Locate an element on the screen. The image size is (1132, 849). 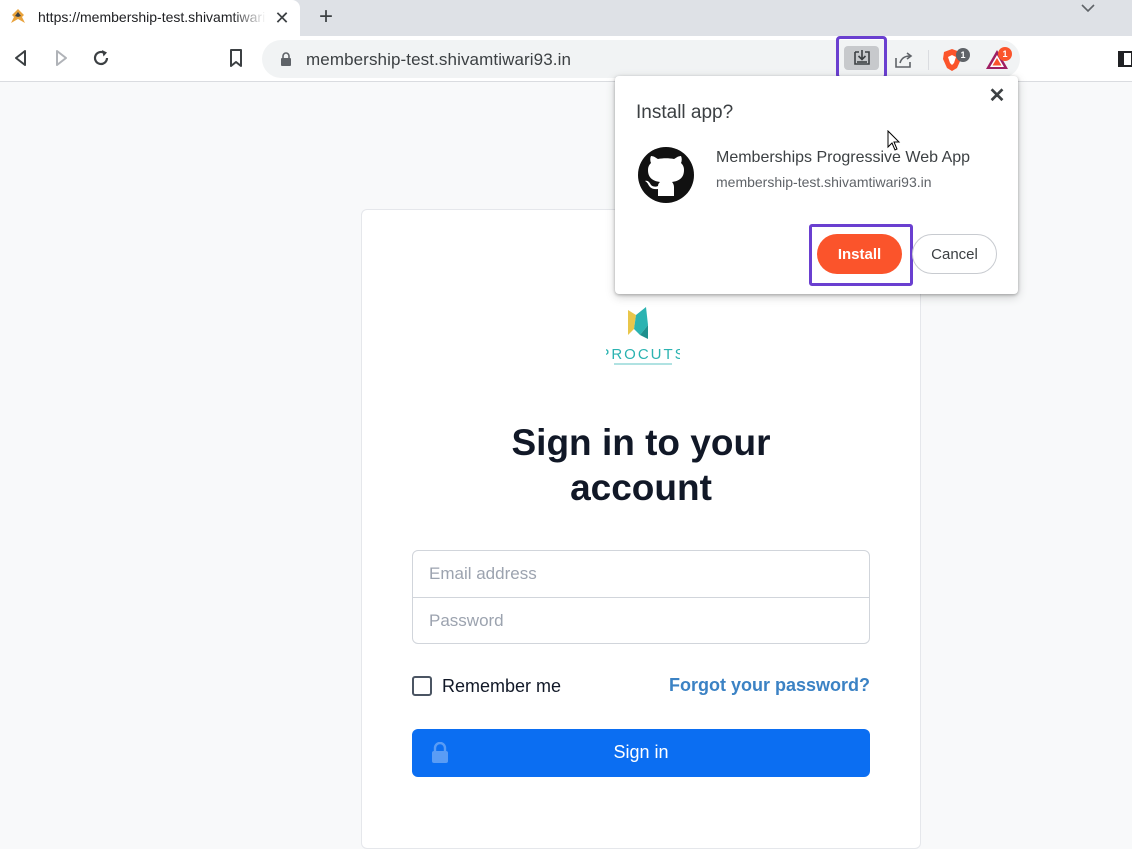
remember-me: Remember me is located at coordinates (486, 686).